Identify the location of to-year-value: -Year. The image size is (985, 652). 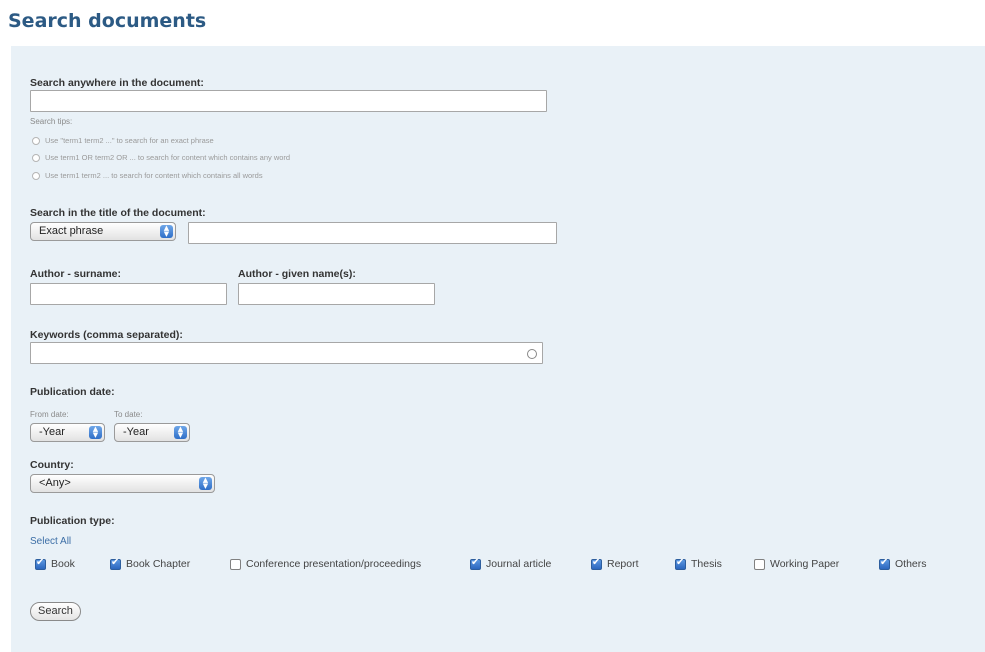
(136, 432).